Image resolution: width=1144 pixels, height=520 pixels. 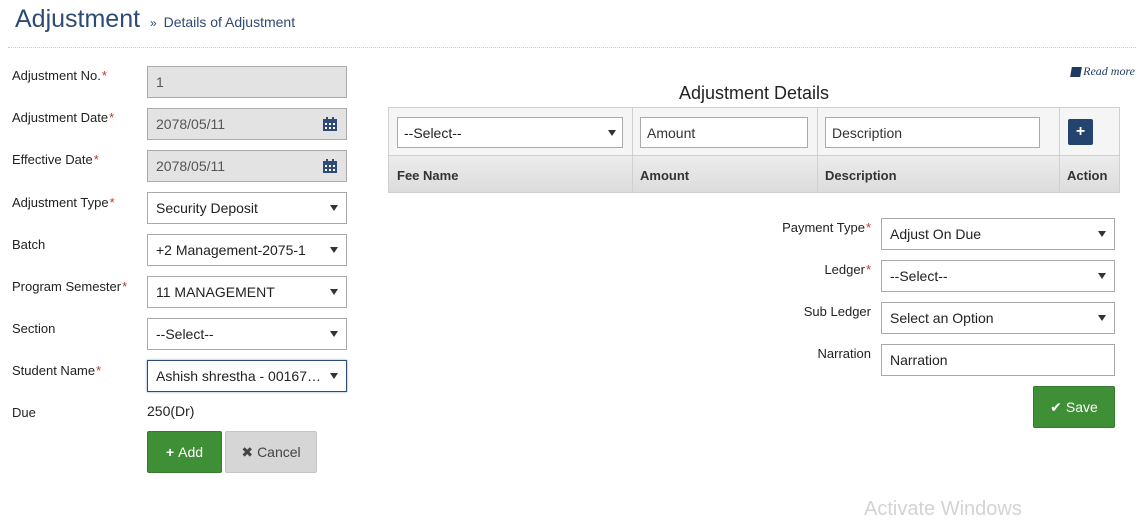 What do you see at coordinates (247, 166) in the screenshot?
I see `effective-date-field: 2078/05/11` at bounding box center [247, 166].